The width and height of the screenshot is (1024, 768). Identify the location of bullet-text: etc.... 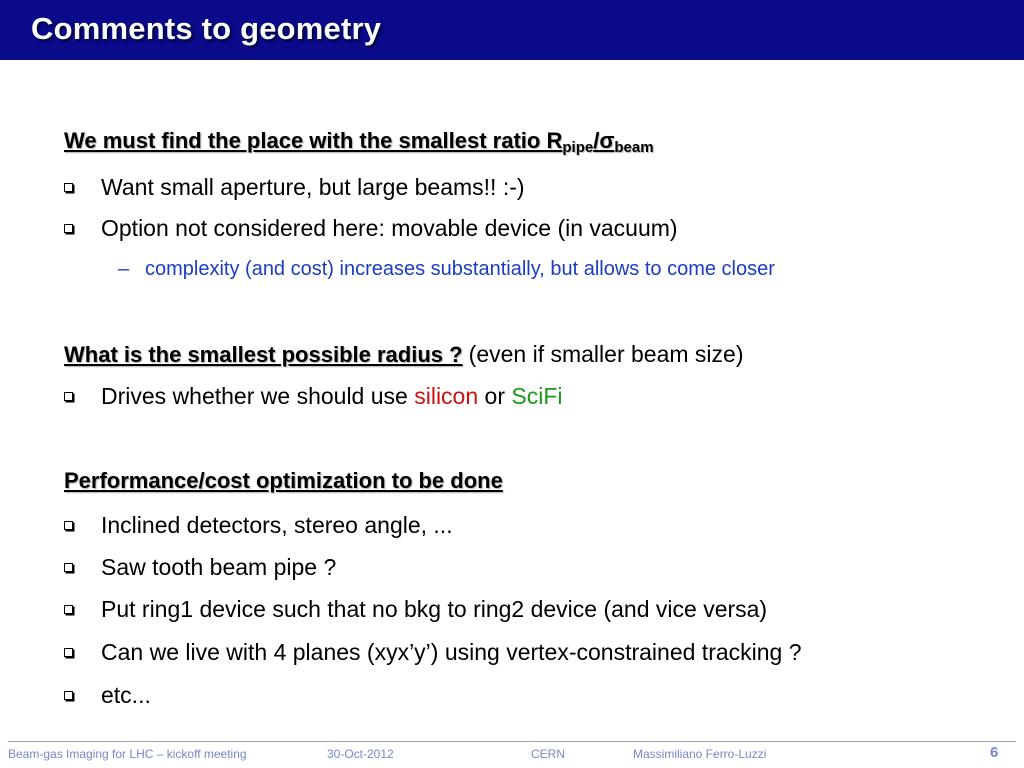
(126, 695).